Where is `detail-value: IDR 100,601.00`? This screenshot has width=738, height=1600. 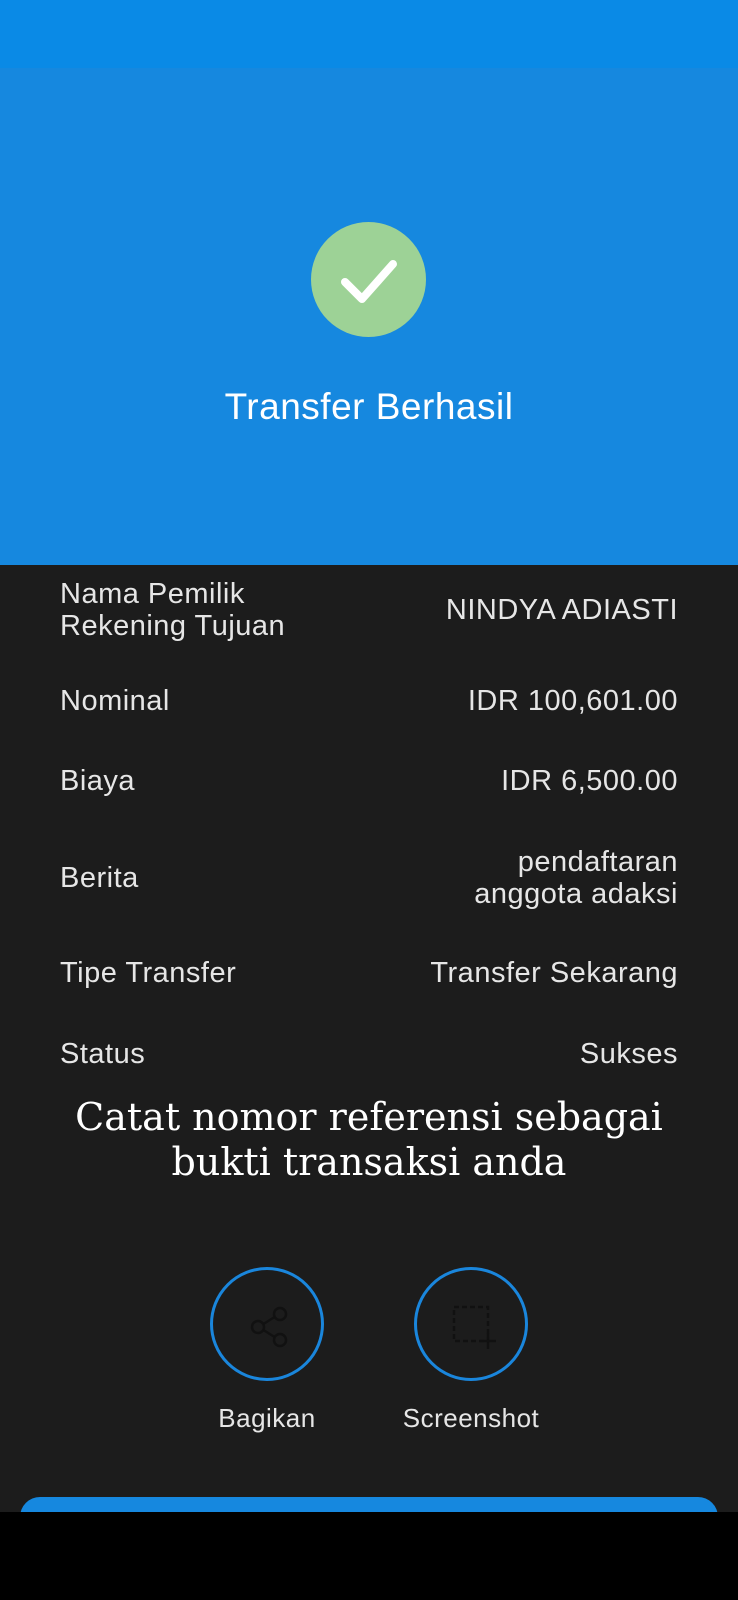
detail-value: IDR 100,601.00 is located at coordinates (572, 701).